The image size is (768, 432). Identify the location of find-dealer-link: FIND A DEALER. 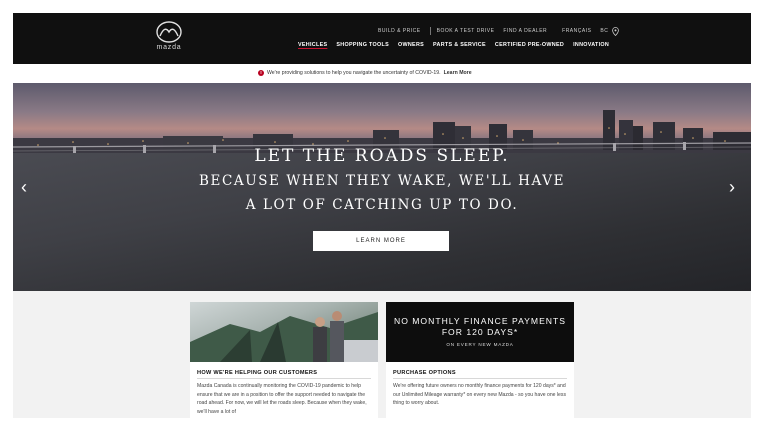
(525, 31).